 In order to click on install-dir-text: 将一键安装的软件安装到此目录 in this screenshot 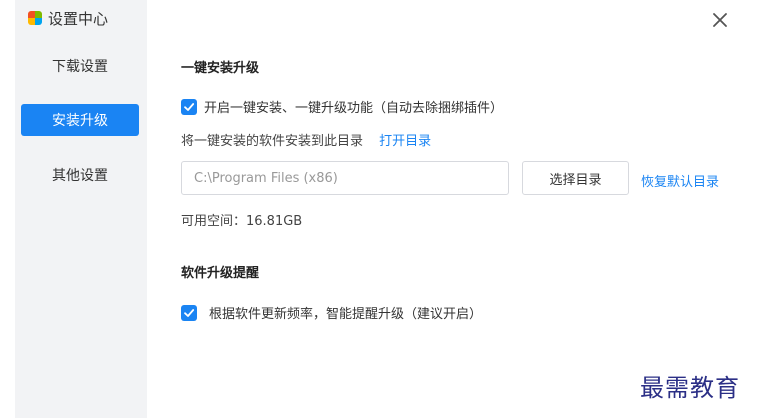, I will do `click(272, 141)`.